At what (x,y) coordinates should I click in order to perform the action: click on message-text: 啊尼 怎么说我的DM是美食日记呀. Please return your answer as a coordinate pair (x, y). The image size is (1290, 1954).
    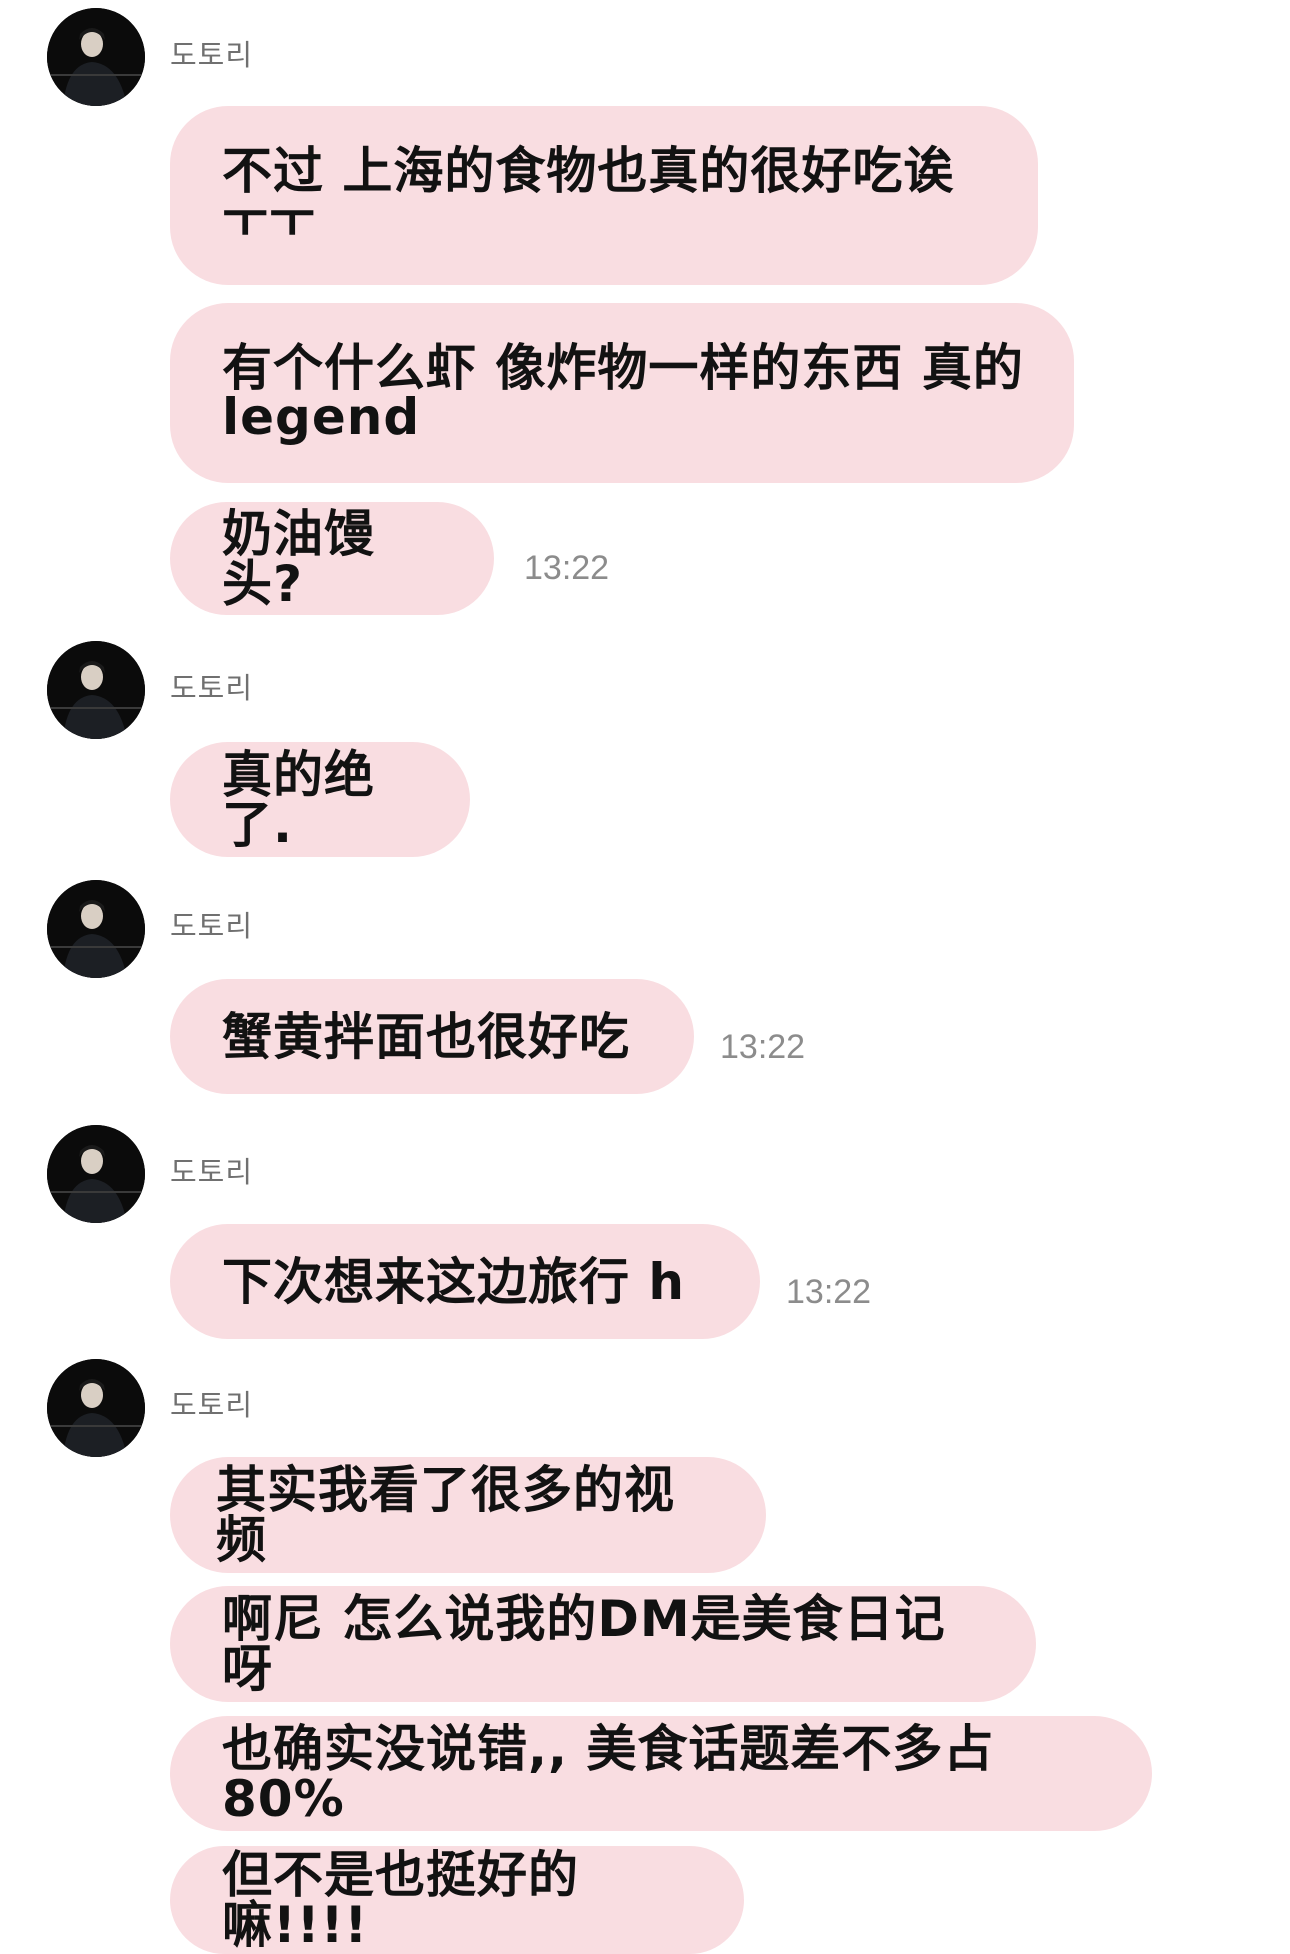
    Looking at the image, I should click on (584, 1644).